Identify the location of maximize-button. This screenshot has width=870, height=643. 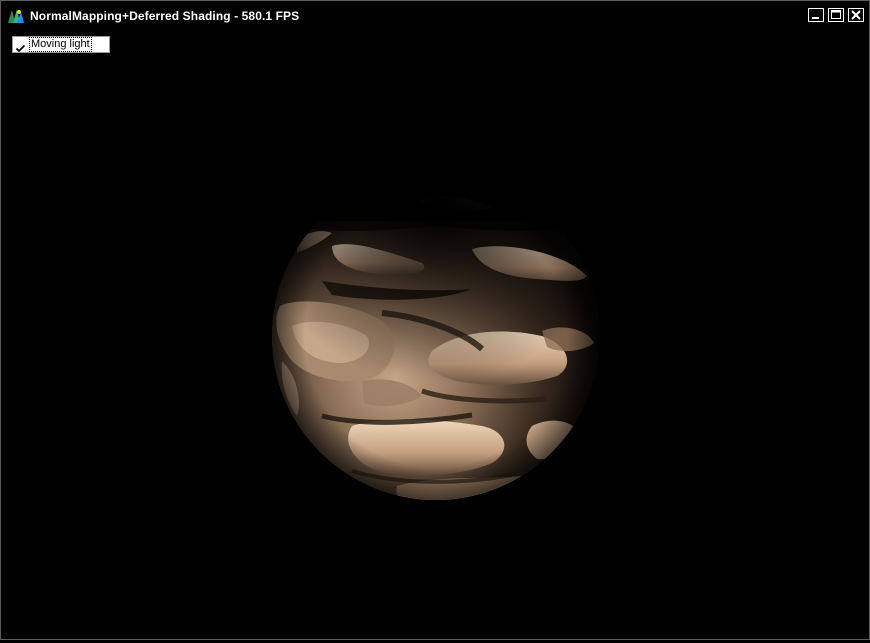
(836, 15).